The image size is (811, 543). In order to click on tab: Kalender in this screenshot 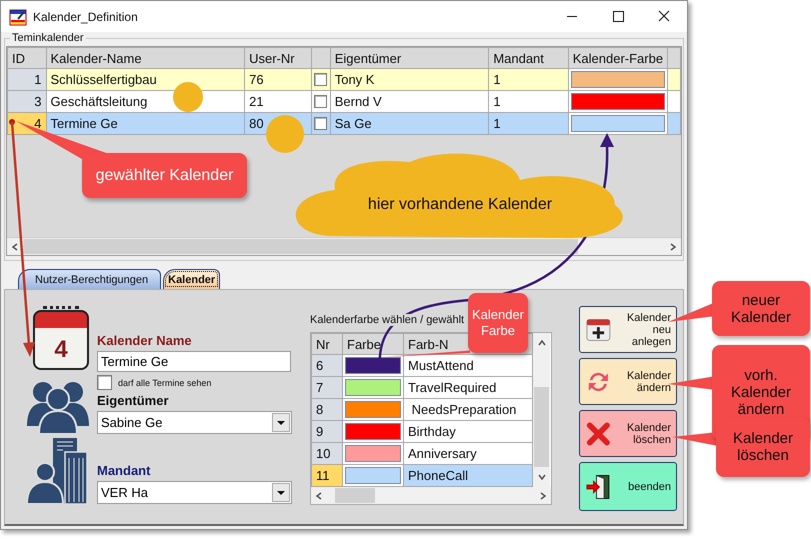, I will do `click(191, 279)`.